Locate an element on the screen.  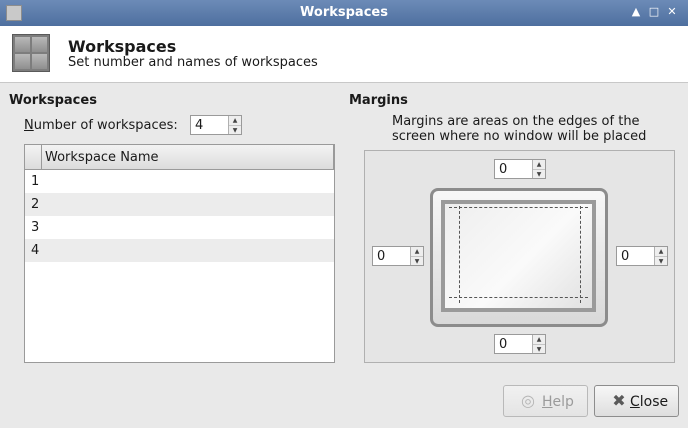
right-margin-value: 0 is located at coordinates (625, 256).